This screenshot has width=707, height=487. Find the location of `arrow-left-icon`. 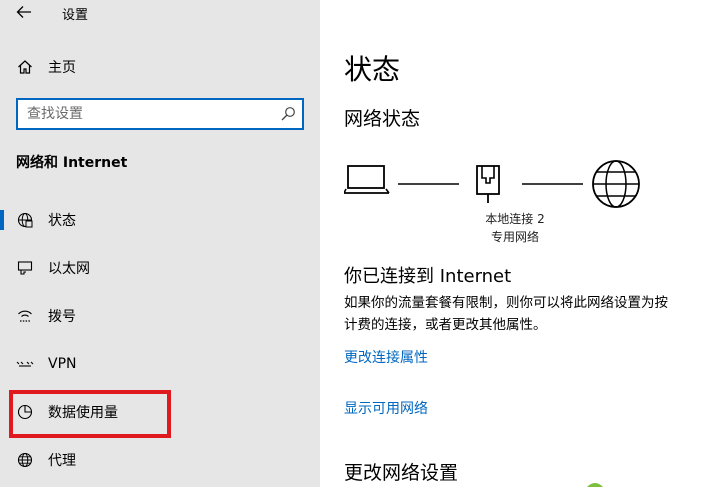

arrow-left-icon is located at coordinates (23, 12).